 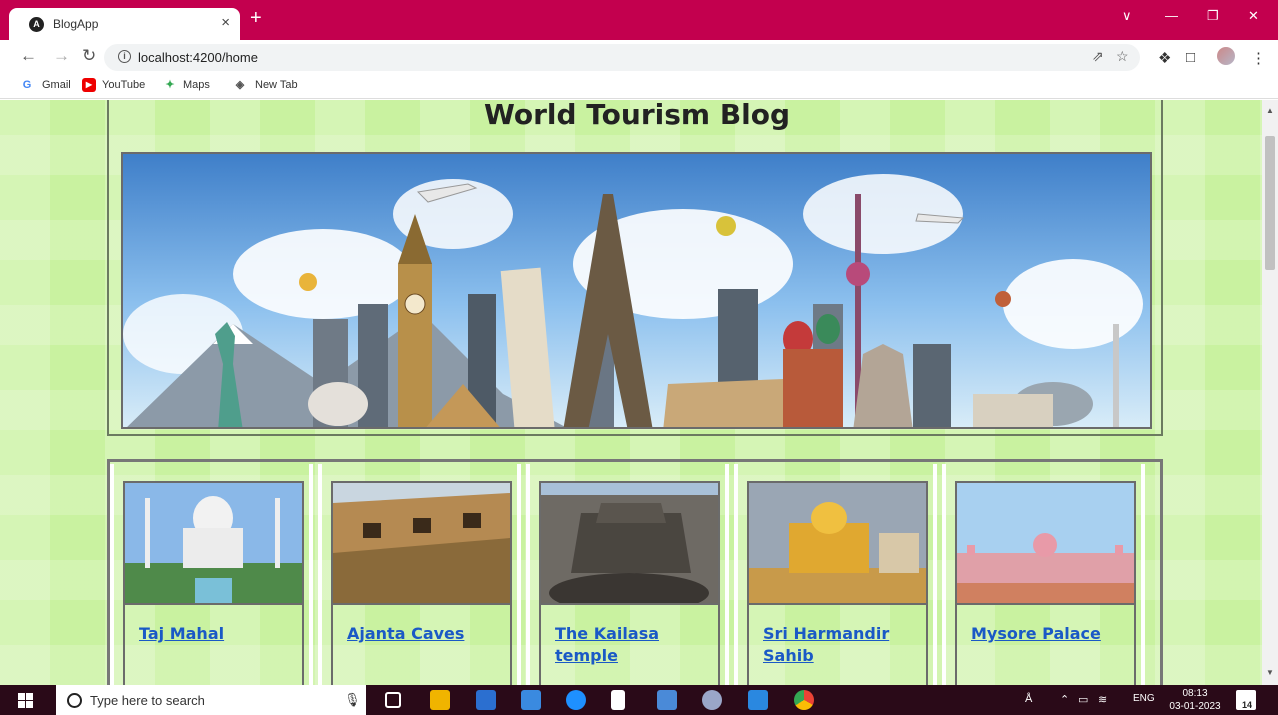 What do you see at coordinates (639, 86) in the screenshot?
I see `bookmarks-bar: G Gmail ▶ YouTube ✦ Maps ◈ New Tab` at bounding box center [639, 86].